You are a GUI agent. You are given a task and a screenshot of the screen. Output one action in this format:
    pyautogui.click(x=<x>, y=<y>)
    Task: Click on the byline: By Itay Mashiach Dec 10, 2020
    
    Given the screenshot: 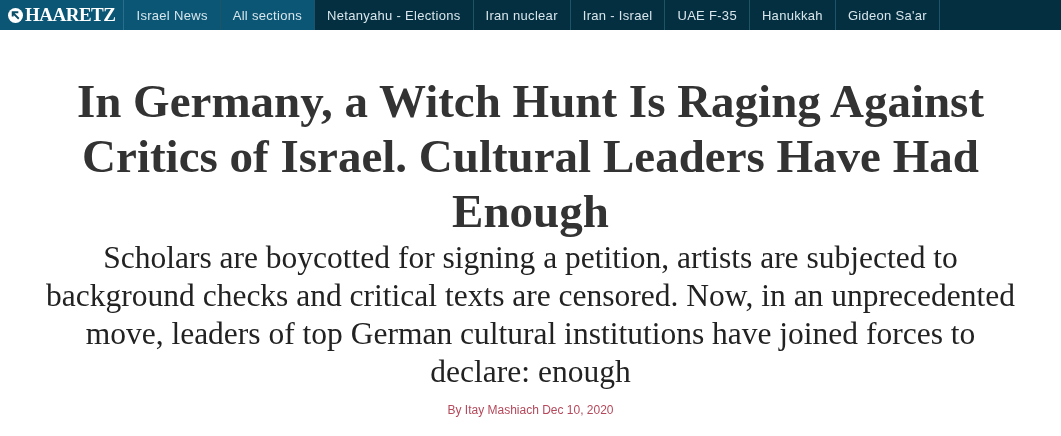 What is the action you would take?
    pyautogui.click(x=530, y=410)
    